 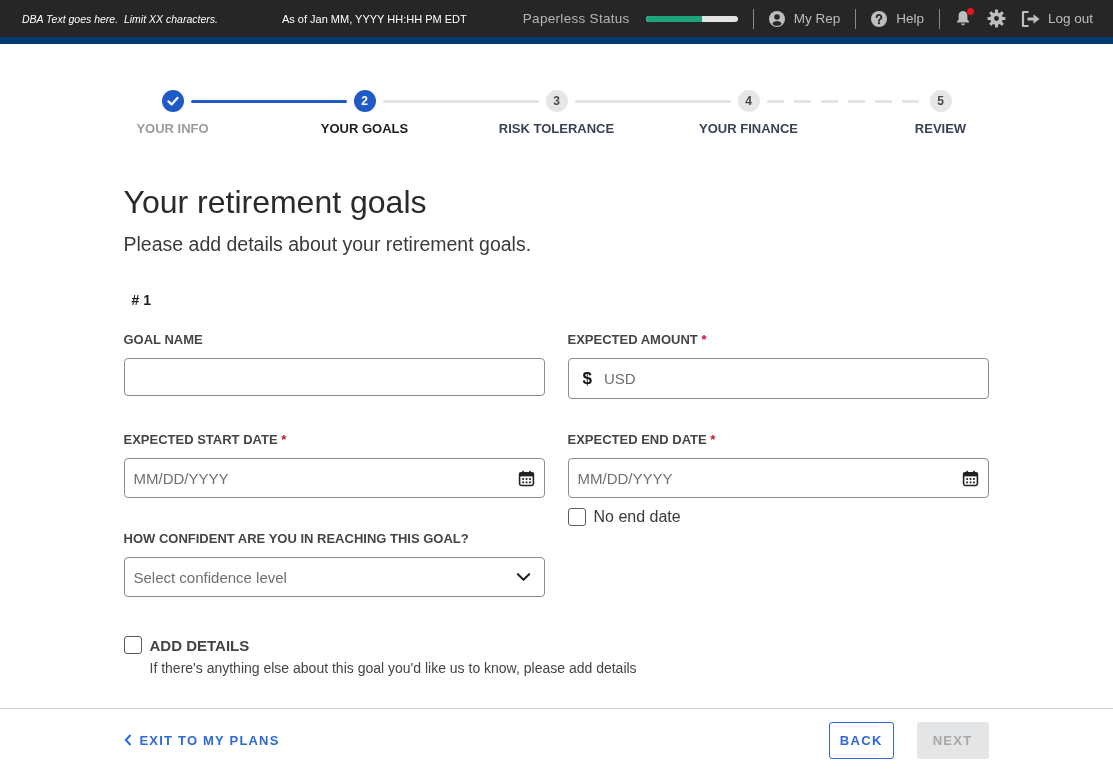 What do you see at coordinates (641, 440) in the screenshot?
I see `field-label: EXPECTED END DATE *` at bounding box center [641, 440].